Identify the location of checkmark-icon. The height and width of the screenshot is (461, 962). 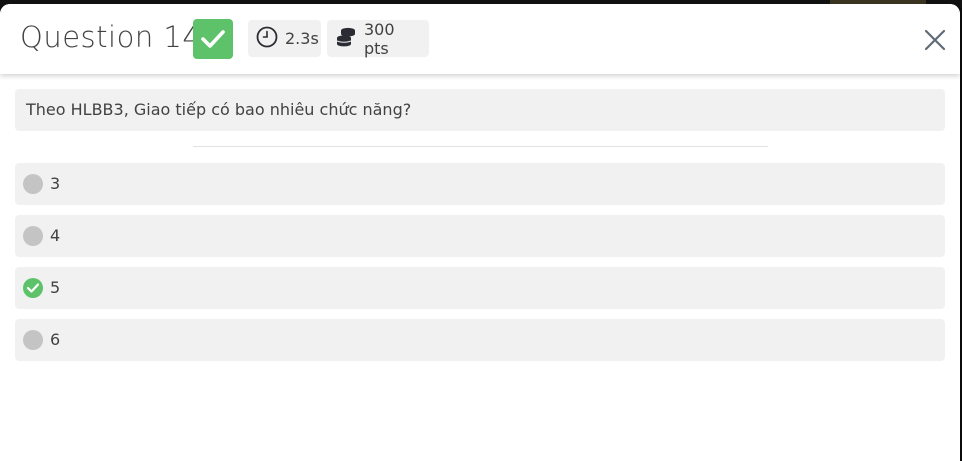
(213, 39).